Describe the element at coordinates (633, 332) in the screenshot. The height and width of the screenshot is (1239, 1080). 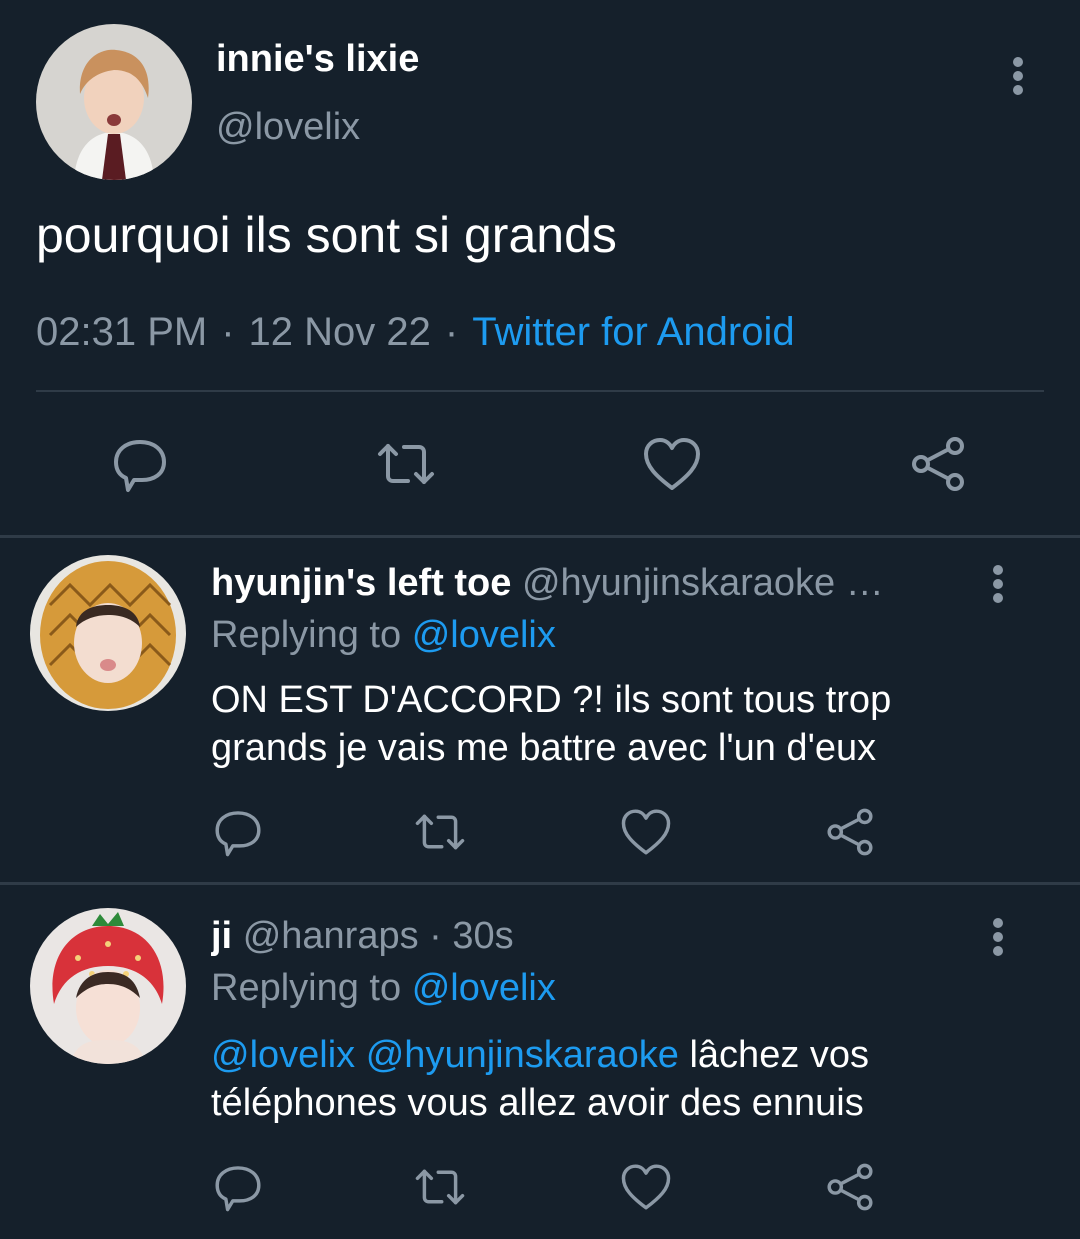
I see `tweet-source-link: Twitter for Android` at that location.